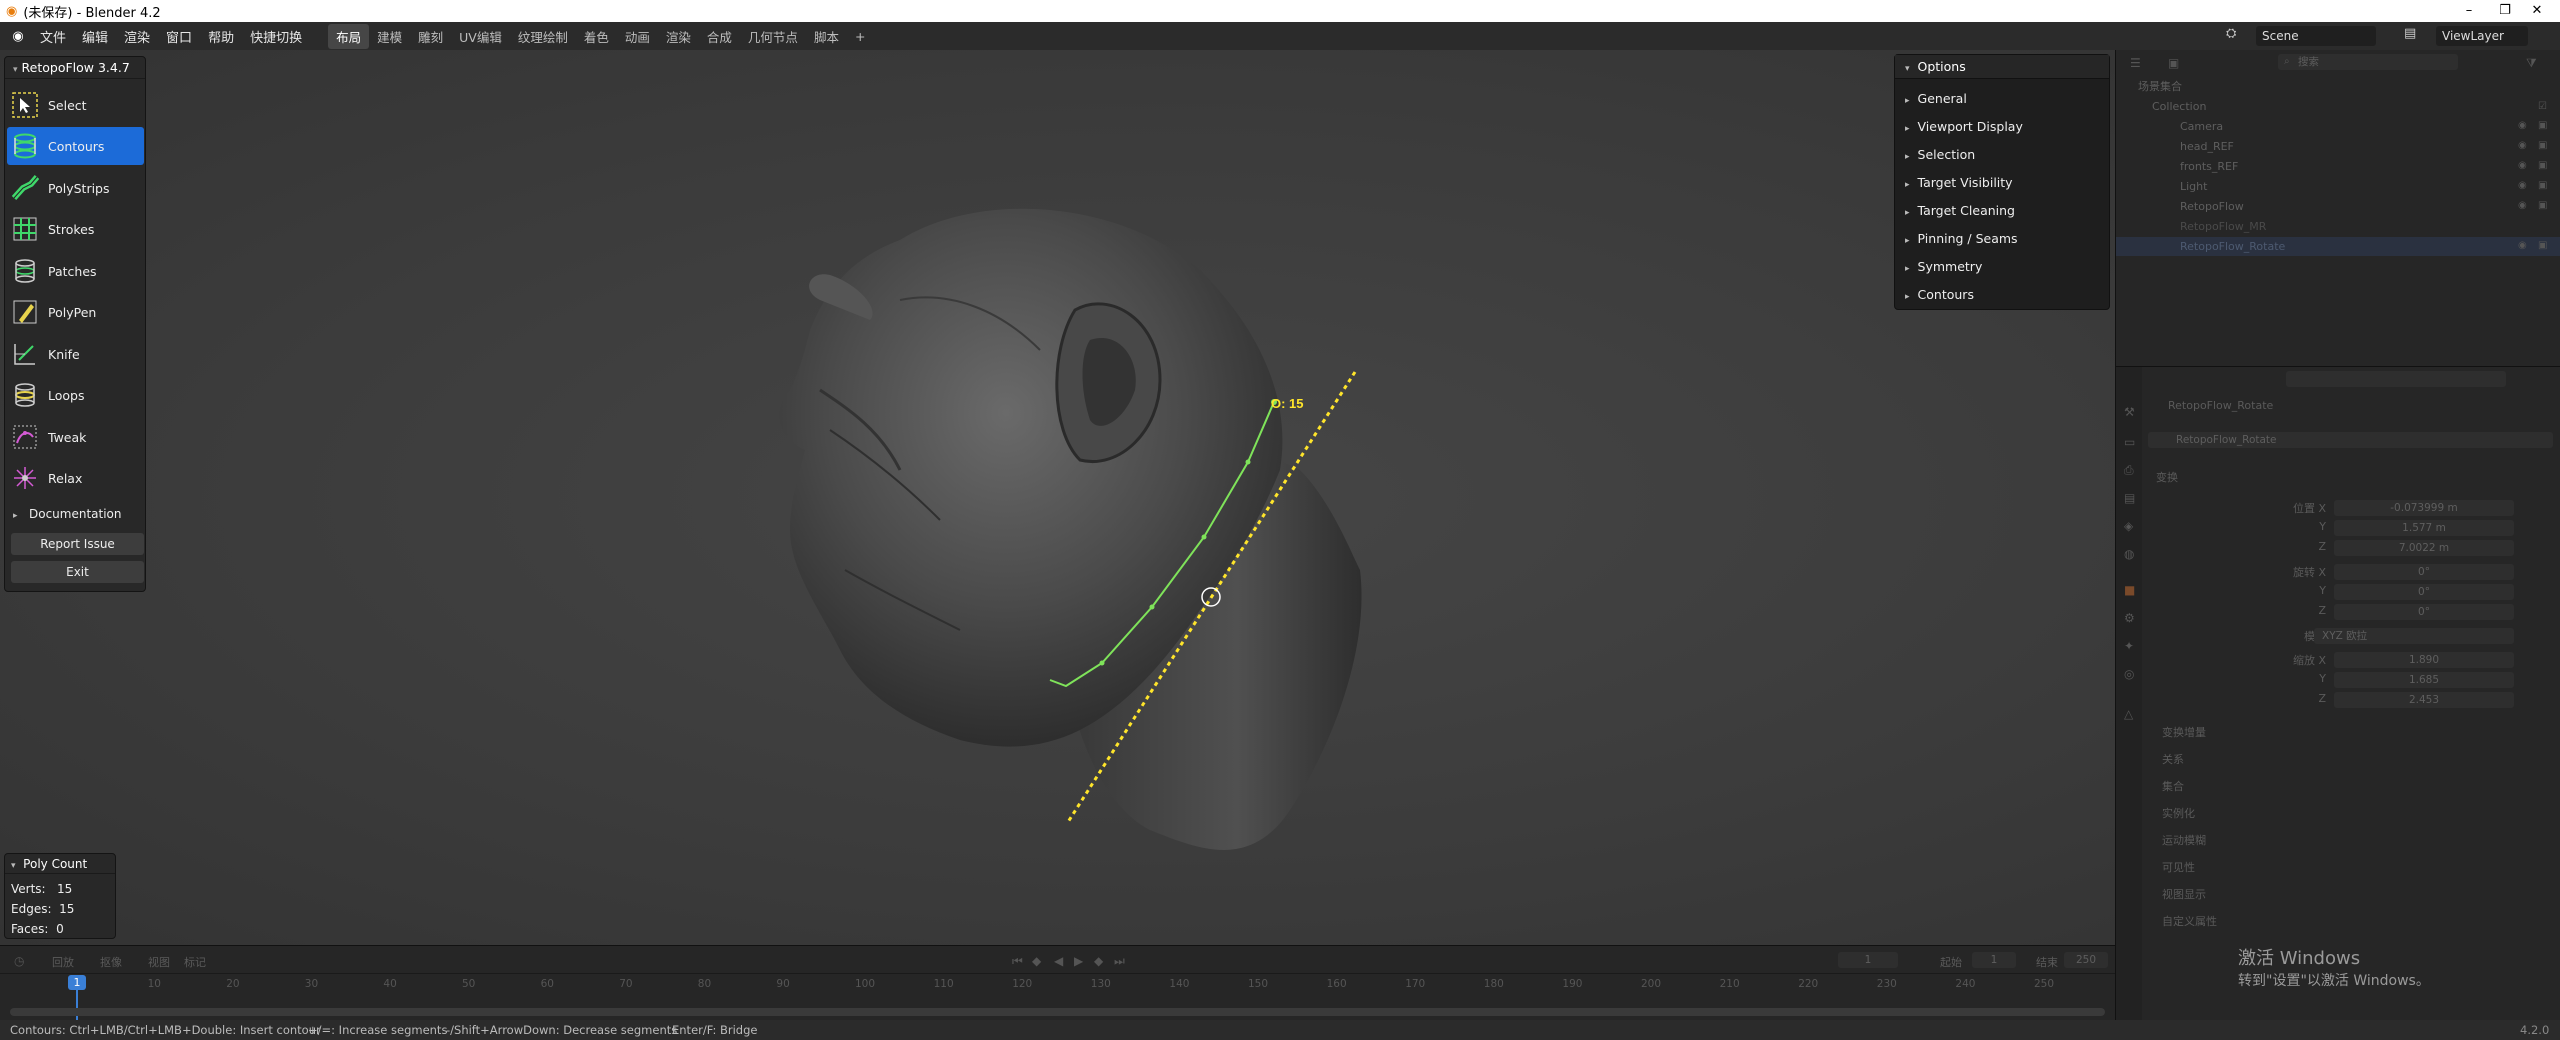 The height and width of the screenshot is (1040, 2560). What do you see at coordinates (596, 36) in the screenshot?
I see `tab-shading: 着色` at bounding box center [596, 36].